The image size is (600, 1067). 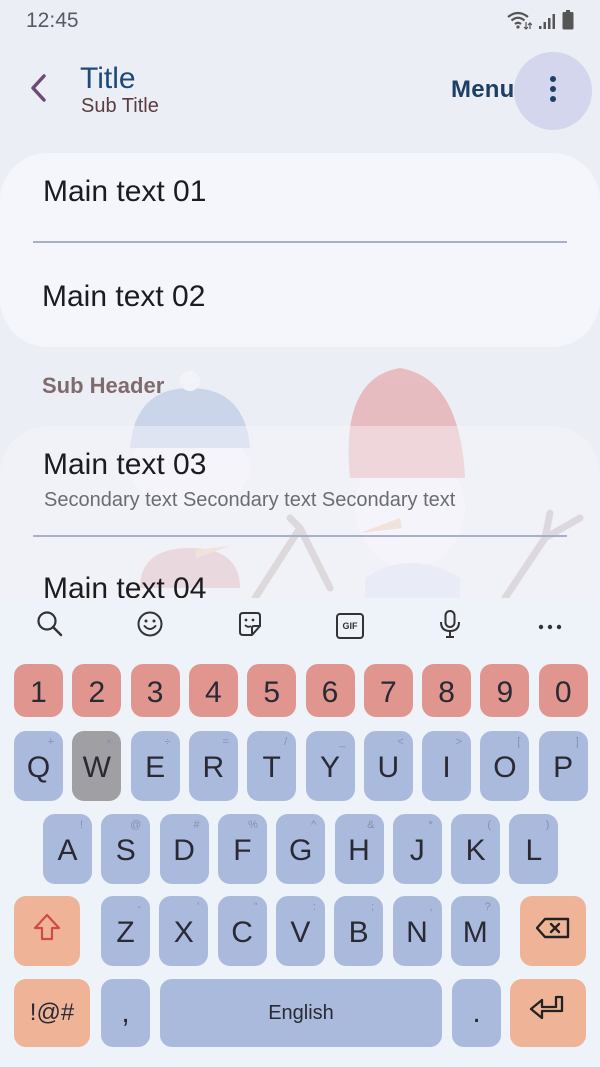 What do you see at coordinates (476, 1013) in the screenshot?
I see `period-key: .` at bounding box center [476, 1013].